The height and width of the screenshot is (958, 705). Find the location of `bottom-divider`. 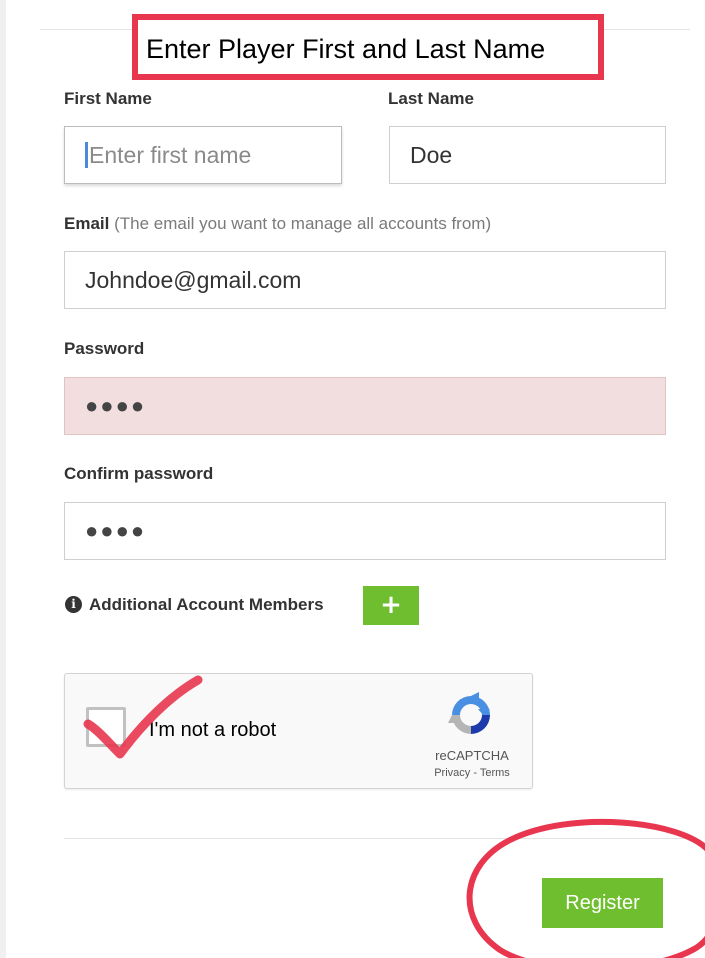

bottom-divider is located at coordinates (377, 838).